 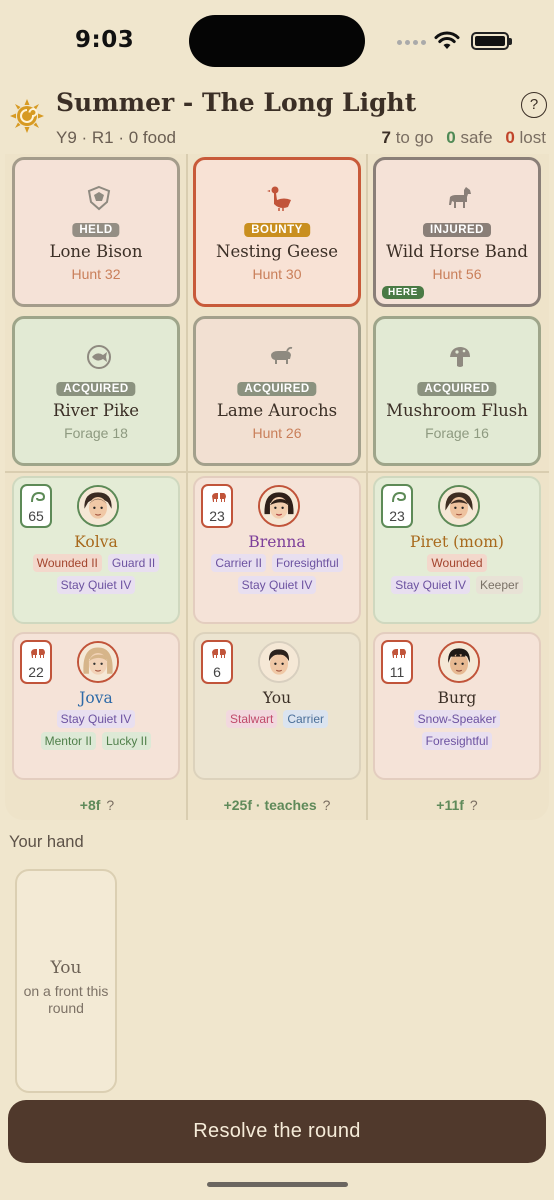 I want to click on column-extra: · teaches, so click(x=286, y=805).